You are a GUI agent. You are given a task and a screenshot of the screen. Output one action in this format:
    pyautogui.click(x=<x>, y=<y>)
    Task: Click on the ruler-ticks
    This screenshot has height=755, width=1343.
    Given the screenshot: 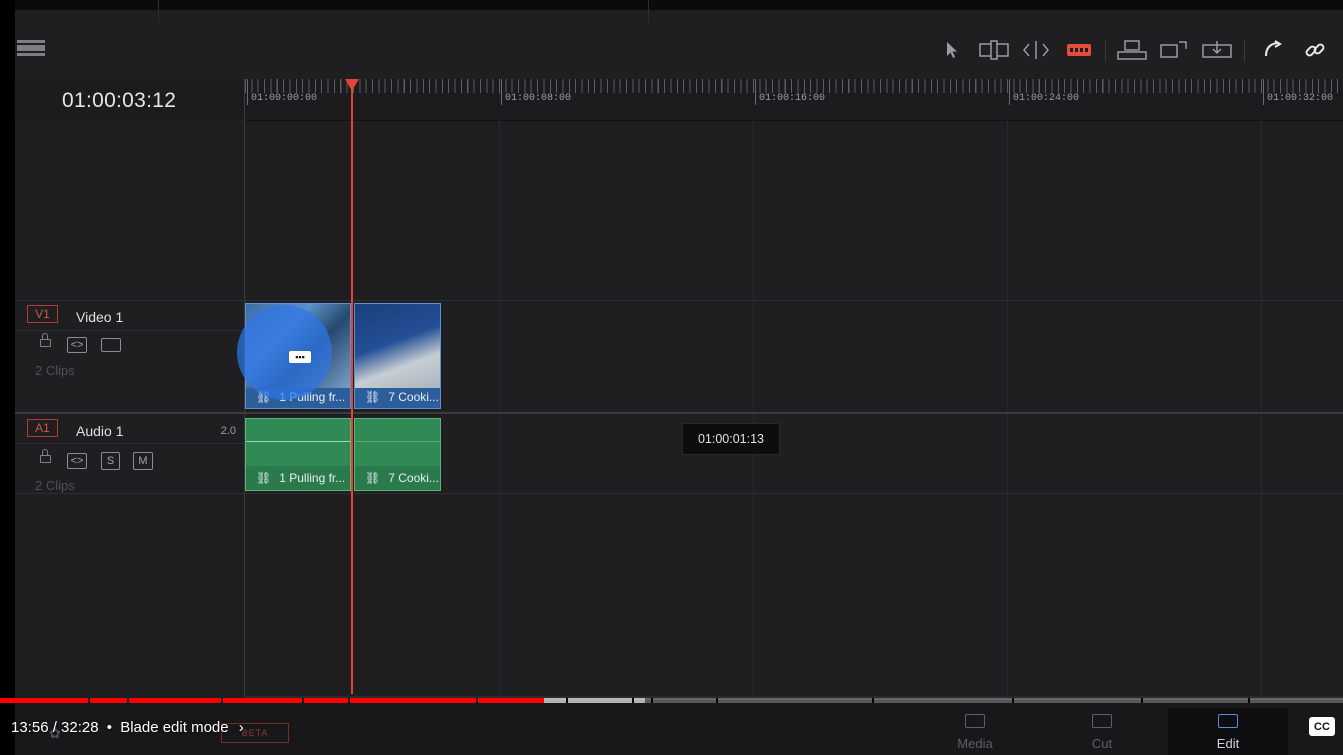 What is the action you would take?
    pyautogui.click(x=794, y=86)
    